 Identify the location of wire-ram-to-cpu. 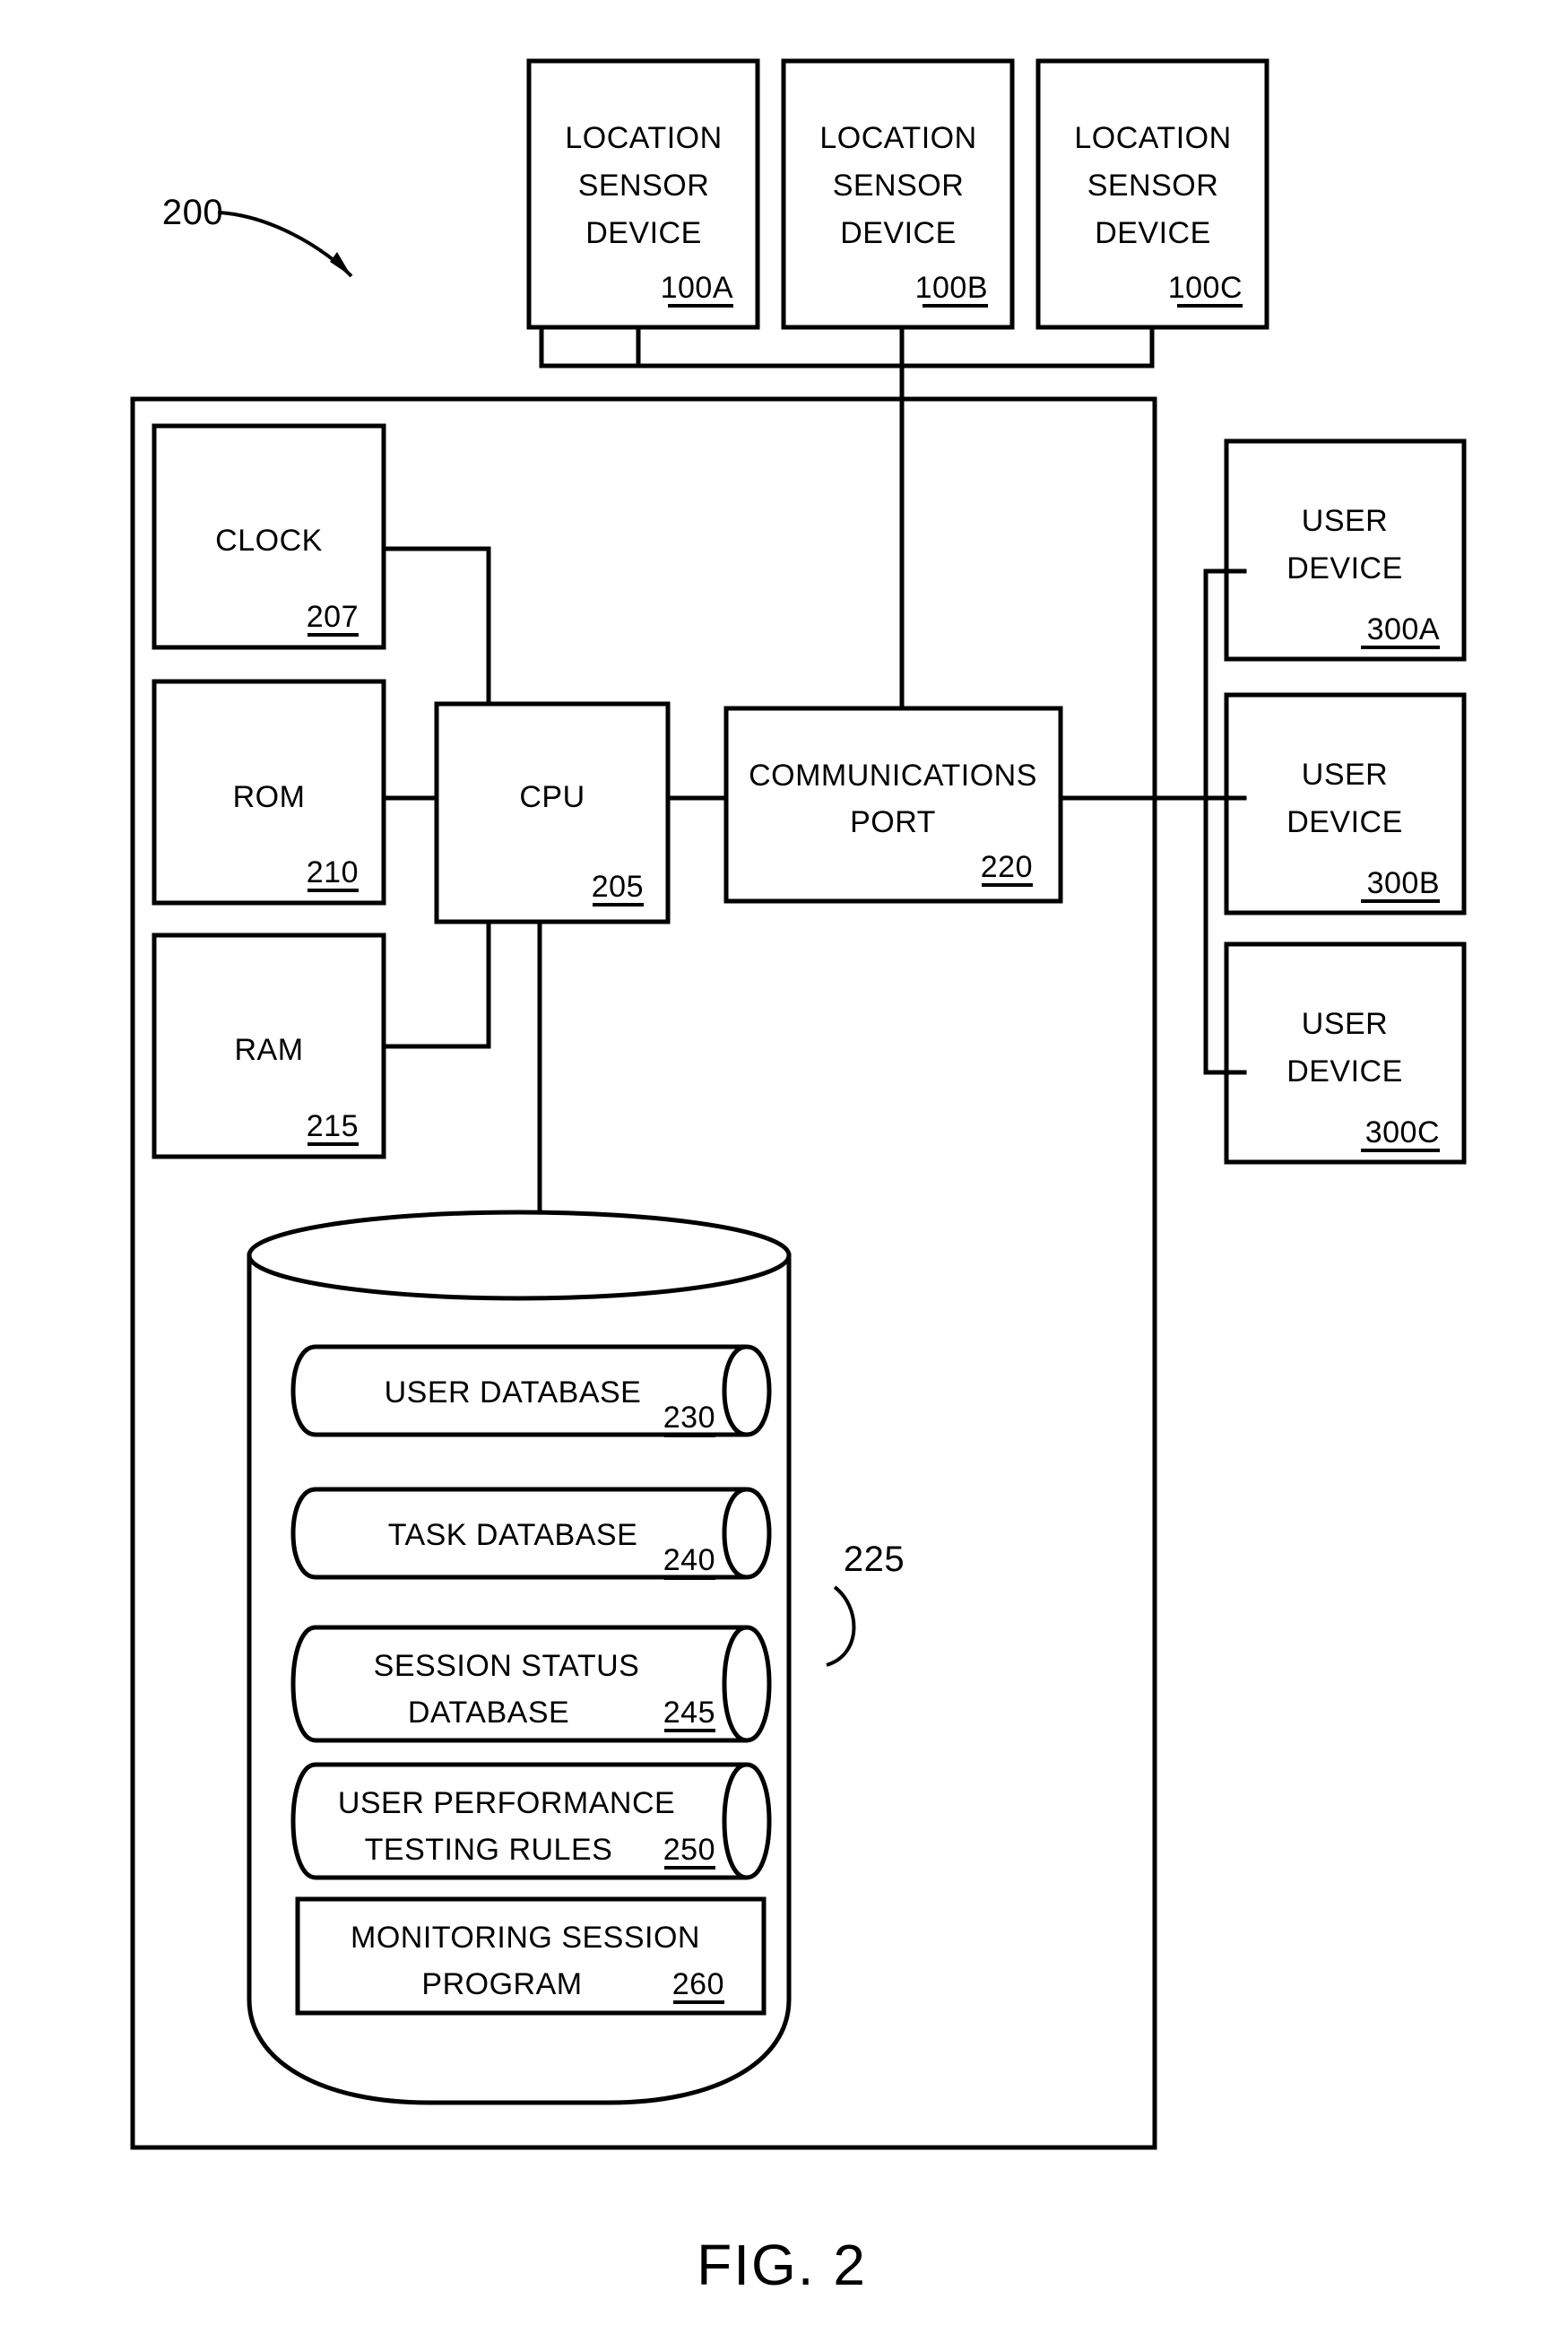
(436, 984).